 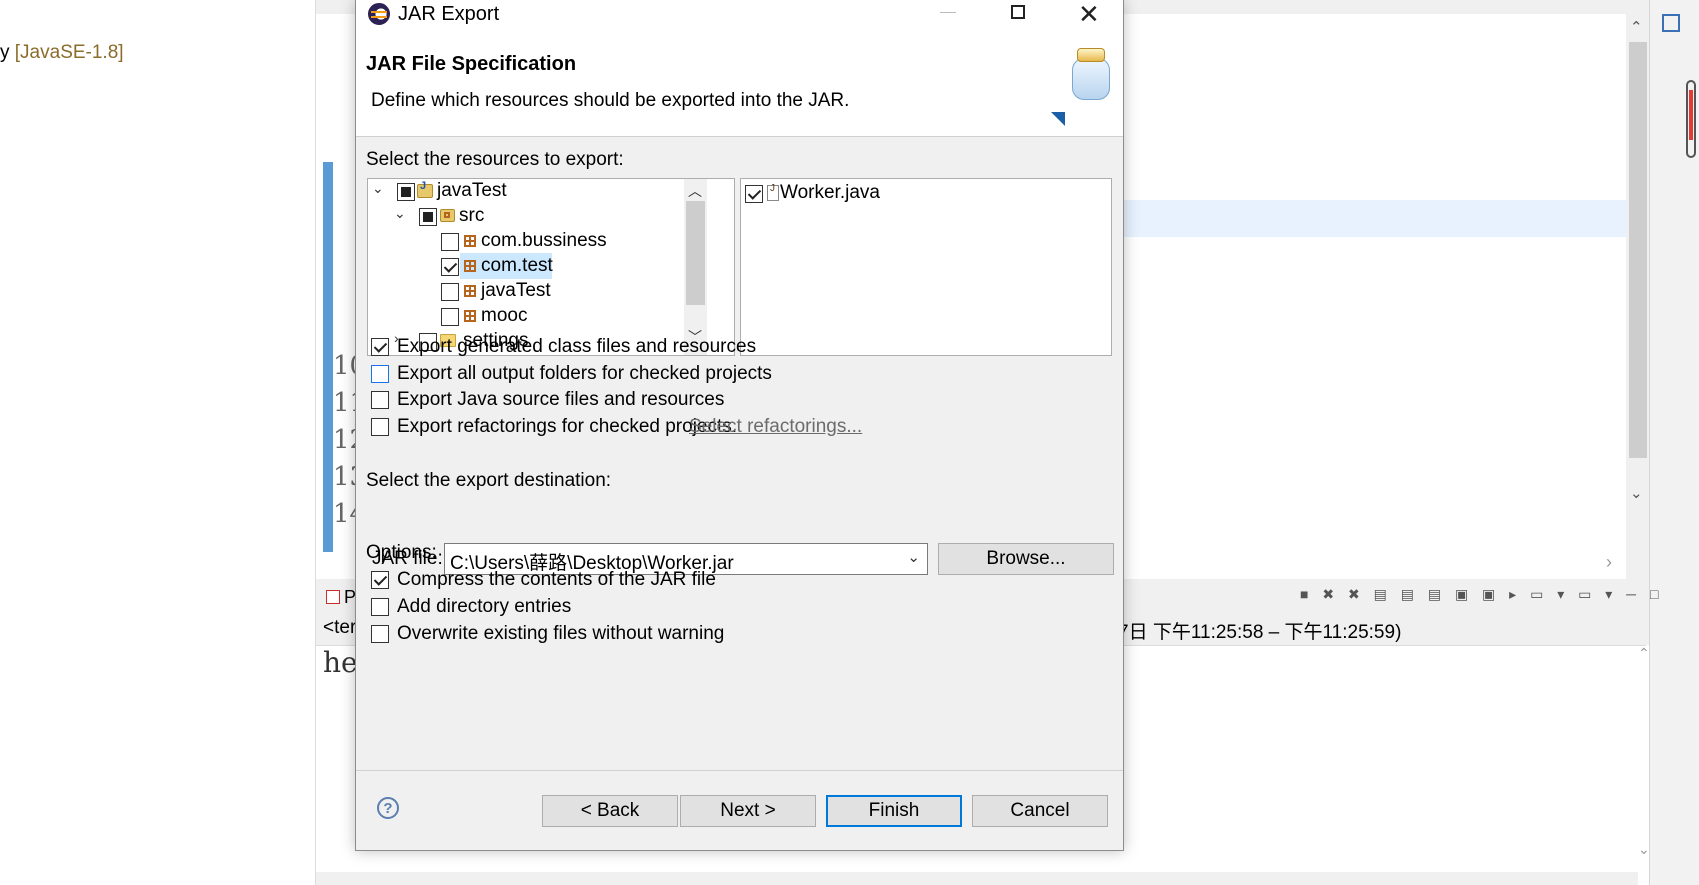 What do you see at coordinates (379, 14) in the screenshot?
I see `eclipse-logo-icon` at bounding box center [379, 14].